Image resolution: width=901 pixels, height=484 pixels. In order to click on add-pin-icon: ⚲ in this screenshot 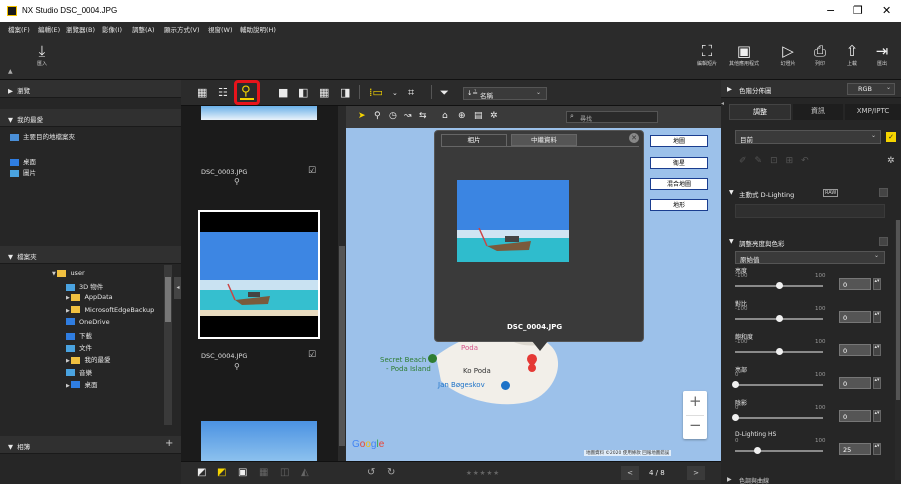, I will do `click(377, 116)`.